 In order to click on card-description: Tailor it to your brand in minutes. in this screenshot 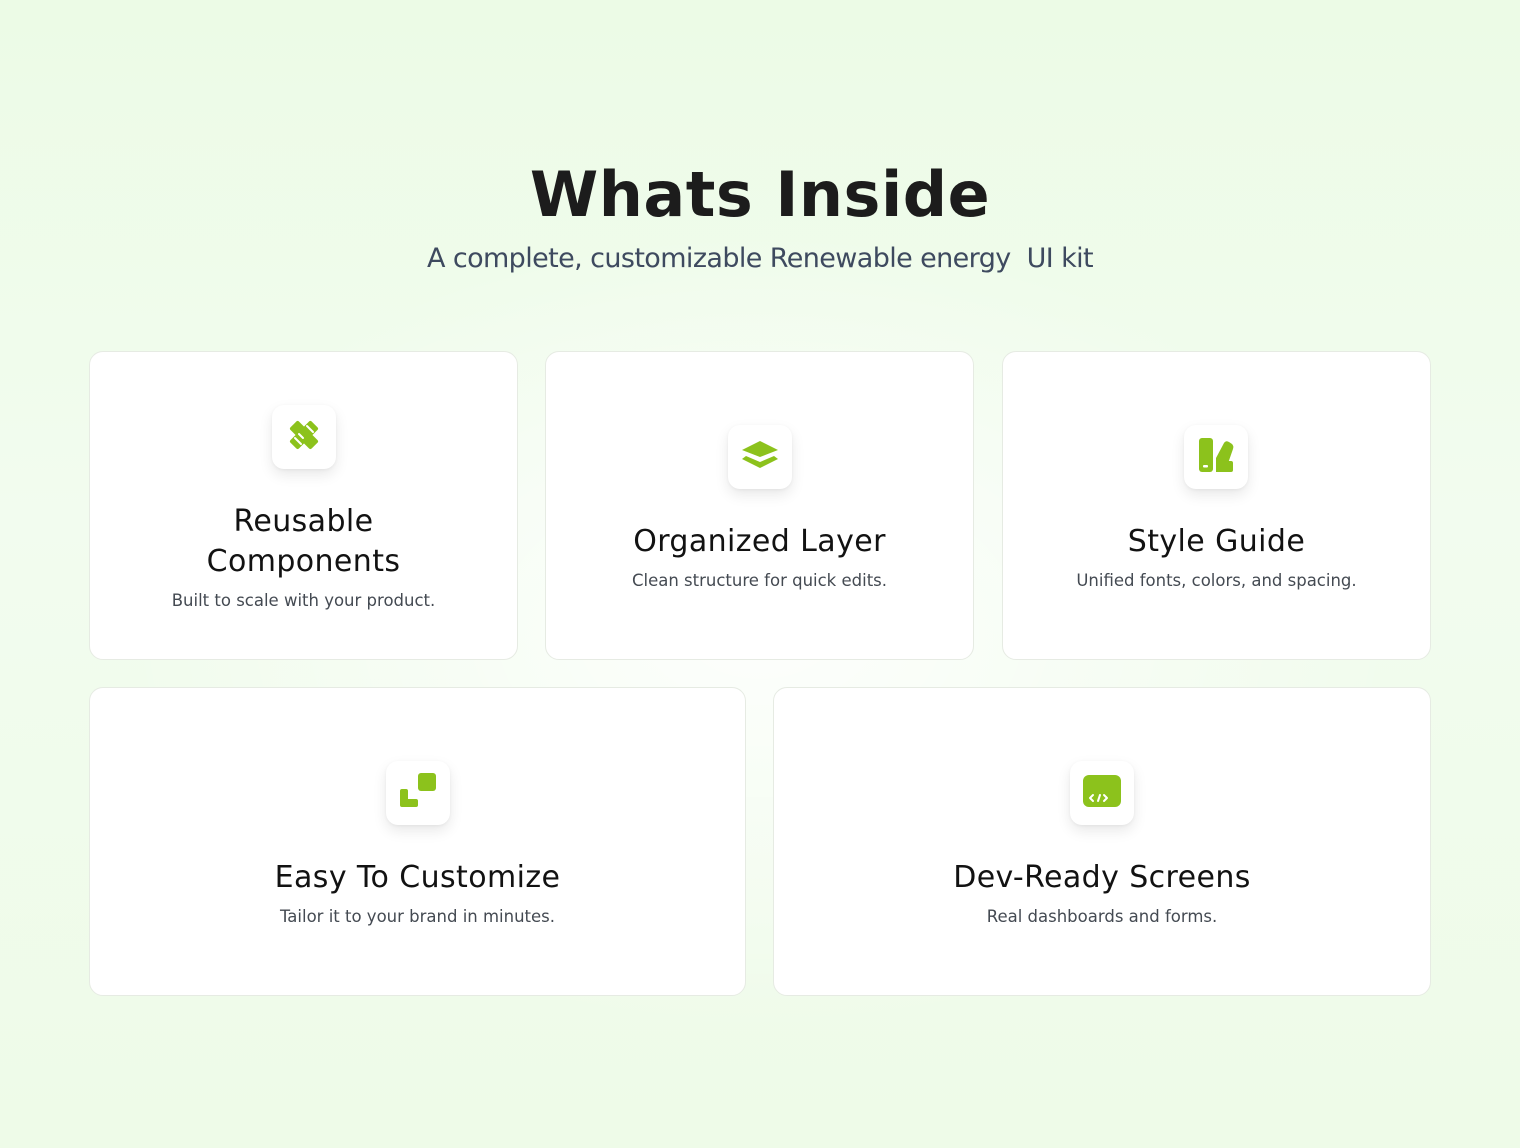, I will do `click(417, 916)`.